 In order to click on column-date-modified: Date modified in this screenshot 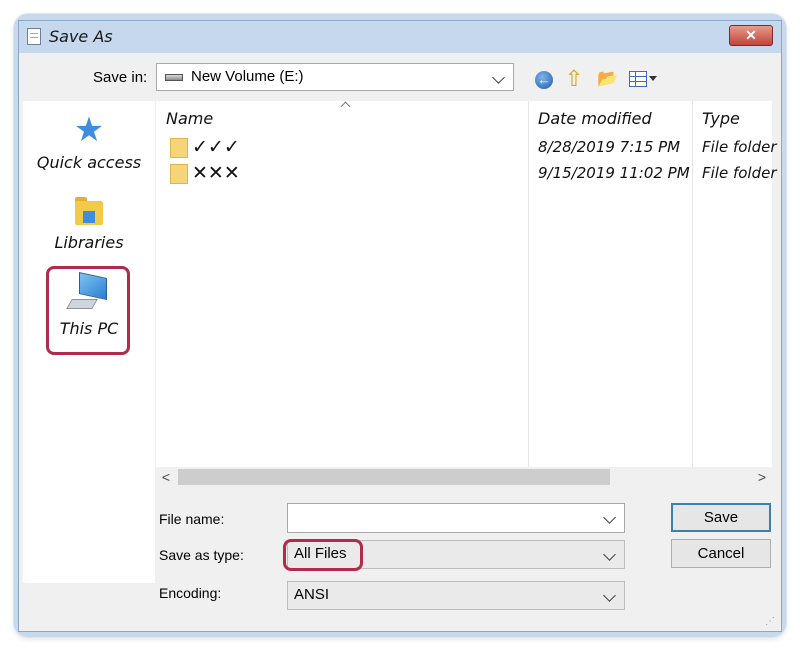, I will do `click(595, 118)`.